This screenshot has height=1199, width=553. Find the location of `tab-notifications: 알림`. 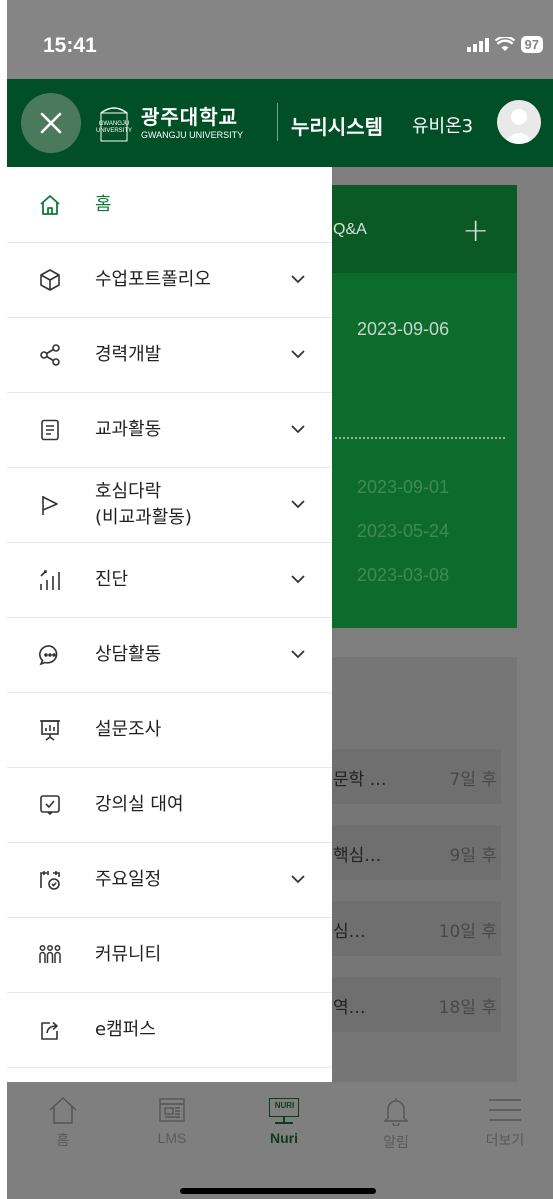

tab-notifications: 알림 is located at coordinates (396, 1126).